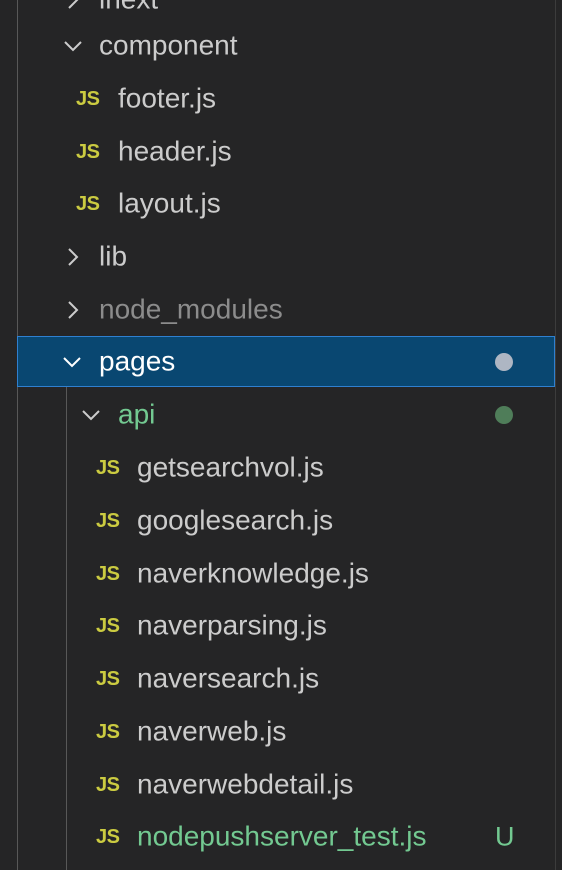  Describe the element at coordinates (167, 97) in the screenshot. I see `tree-item-label: footer.js` at that location.